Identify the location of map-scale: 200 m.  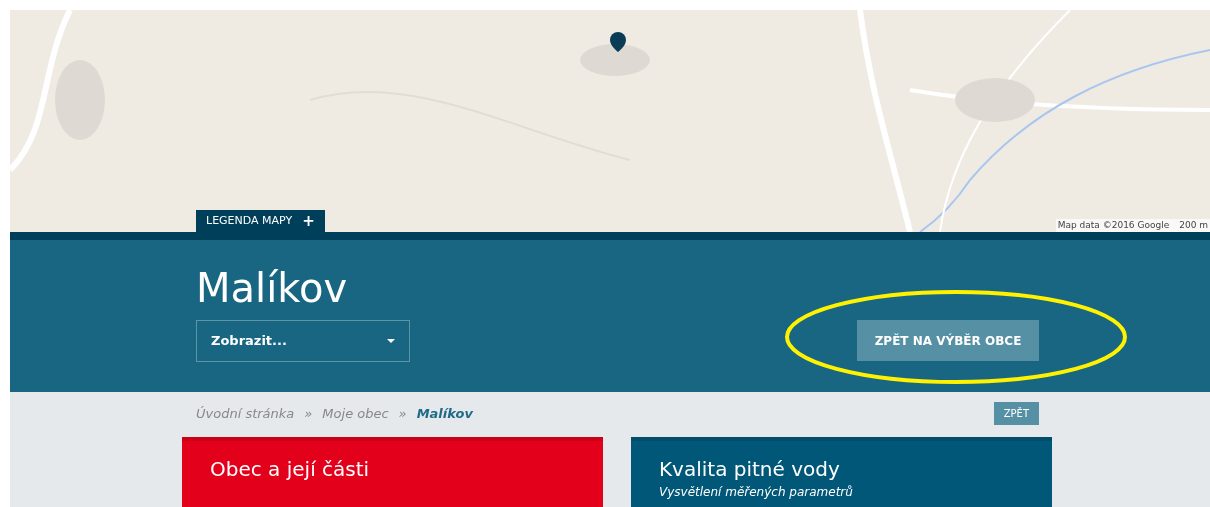
(1193, 225).